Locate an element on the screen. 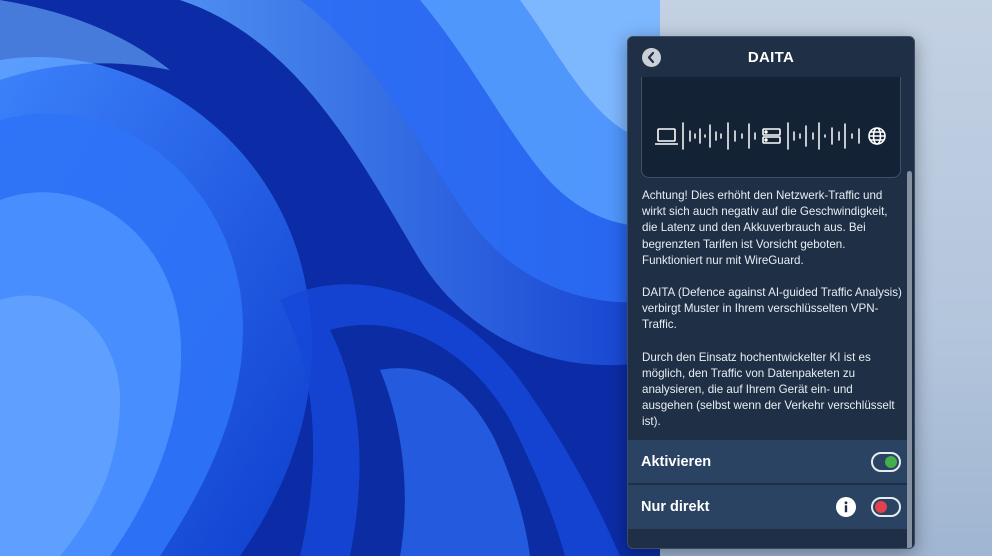 This screenshot has width=992, height=556. activate-toggle is located at coordinates (886, 462).